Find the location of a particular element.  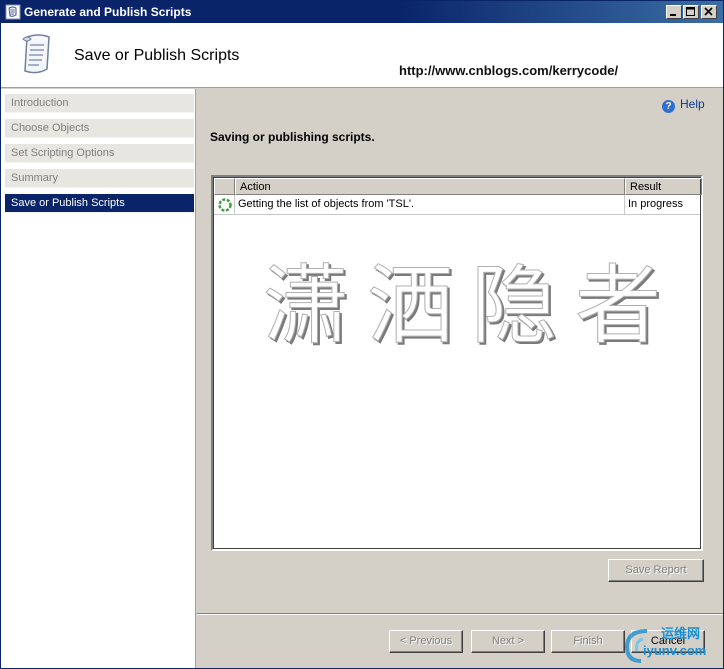

column-header-result: Result is located at coordinates (663, 186).